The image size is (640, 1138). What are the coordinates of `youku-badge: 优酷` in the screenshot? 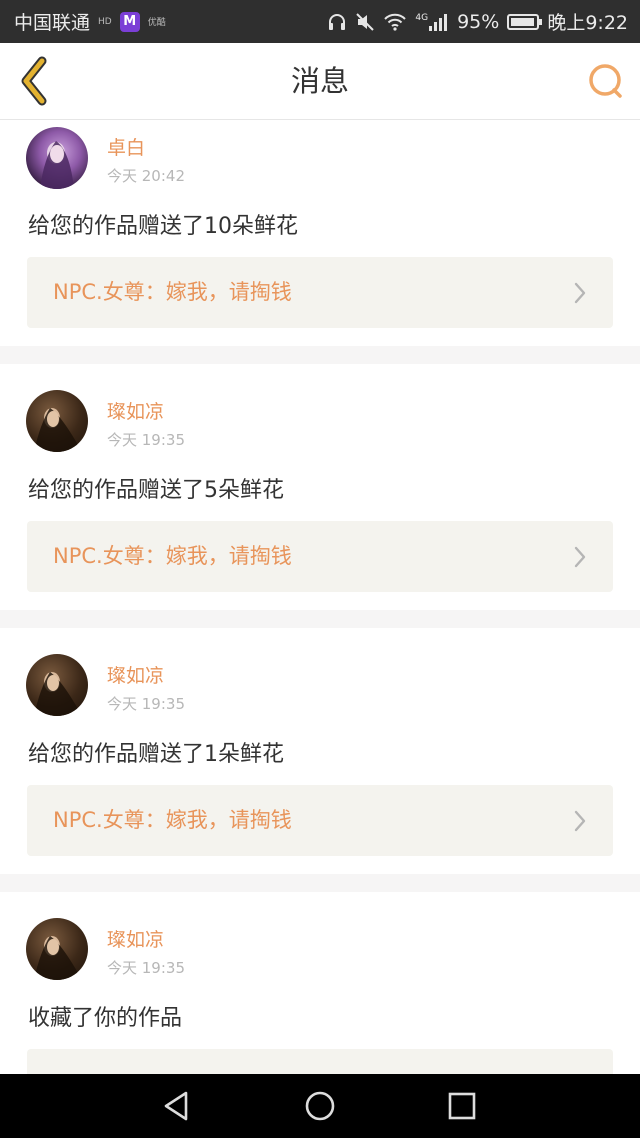 It's located at (156, 23).